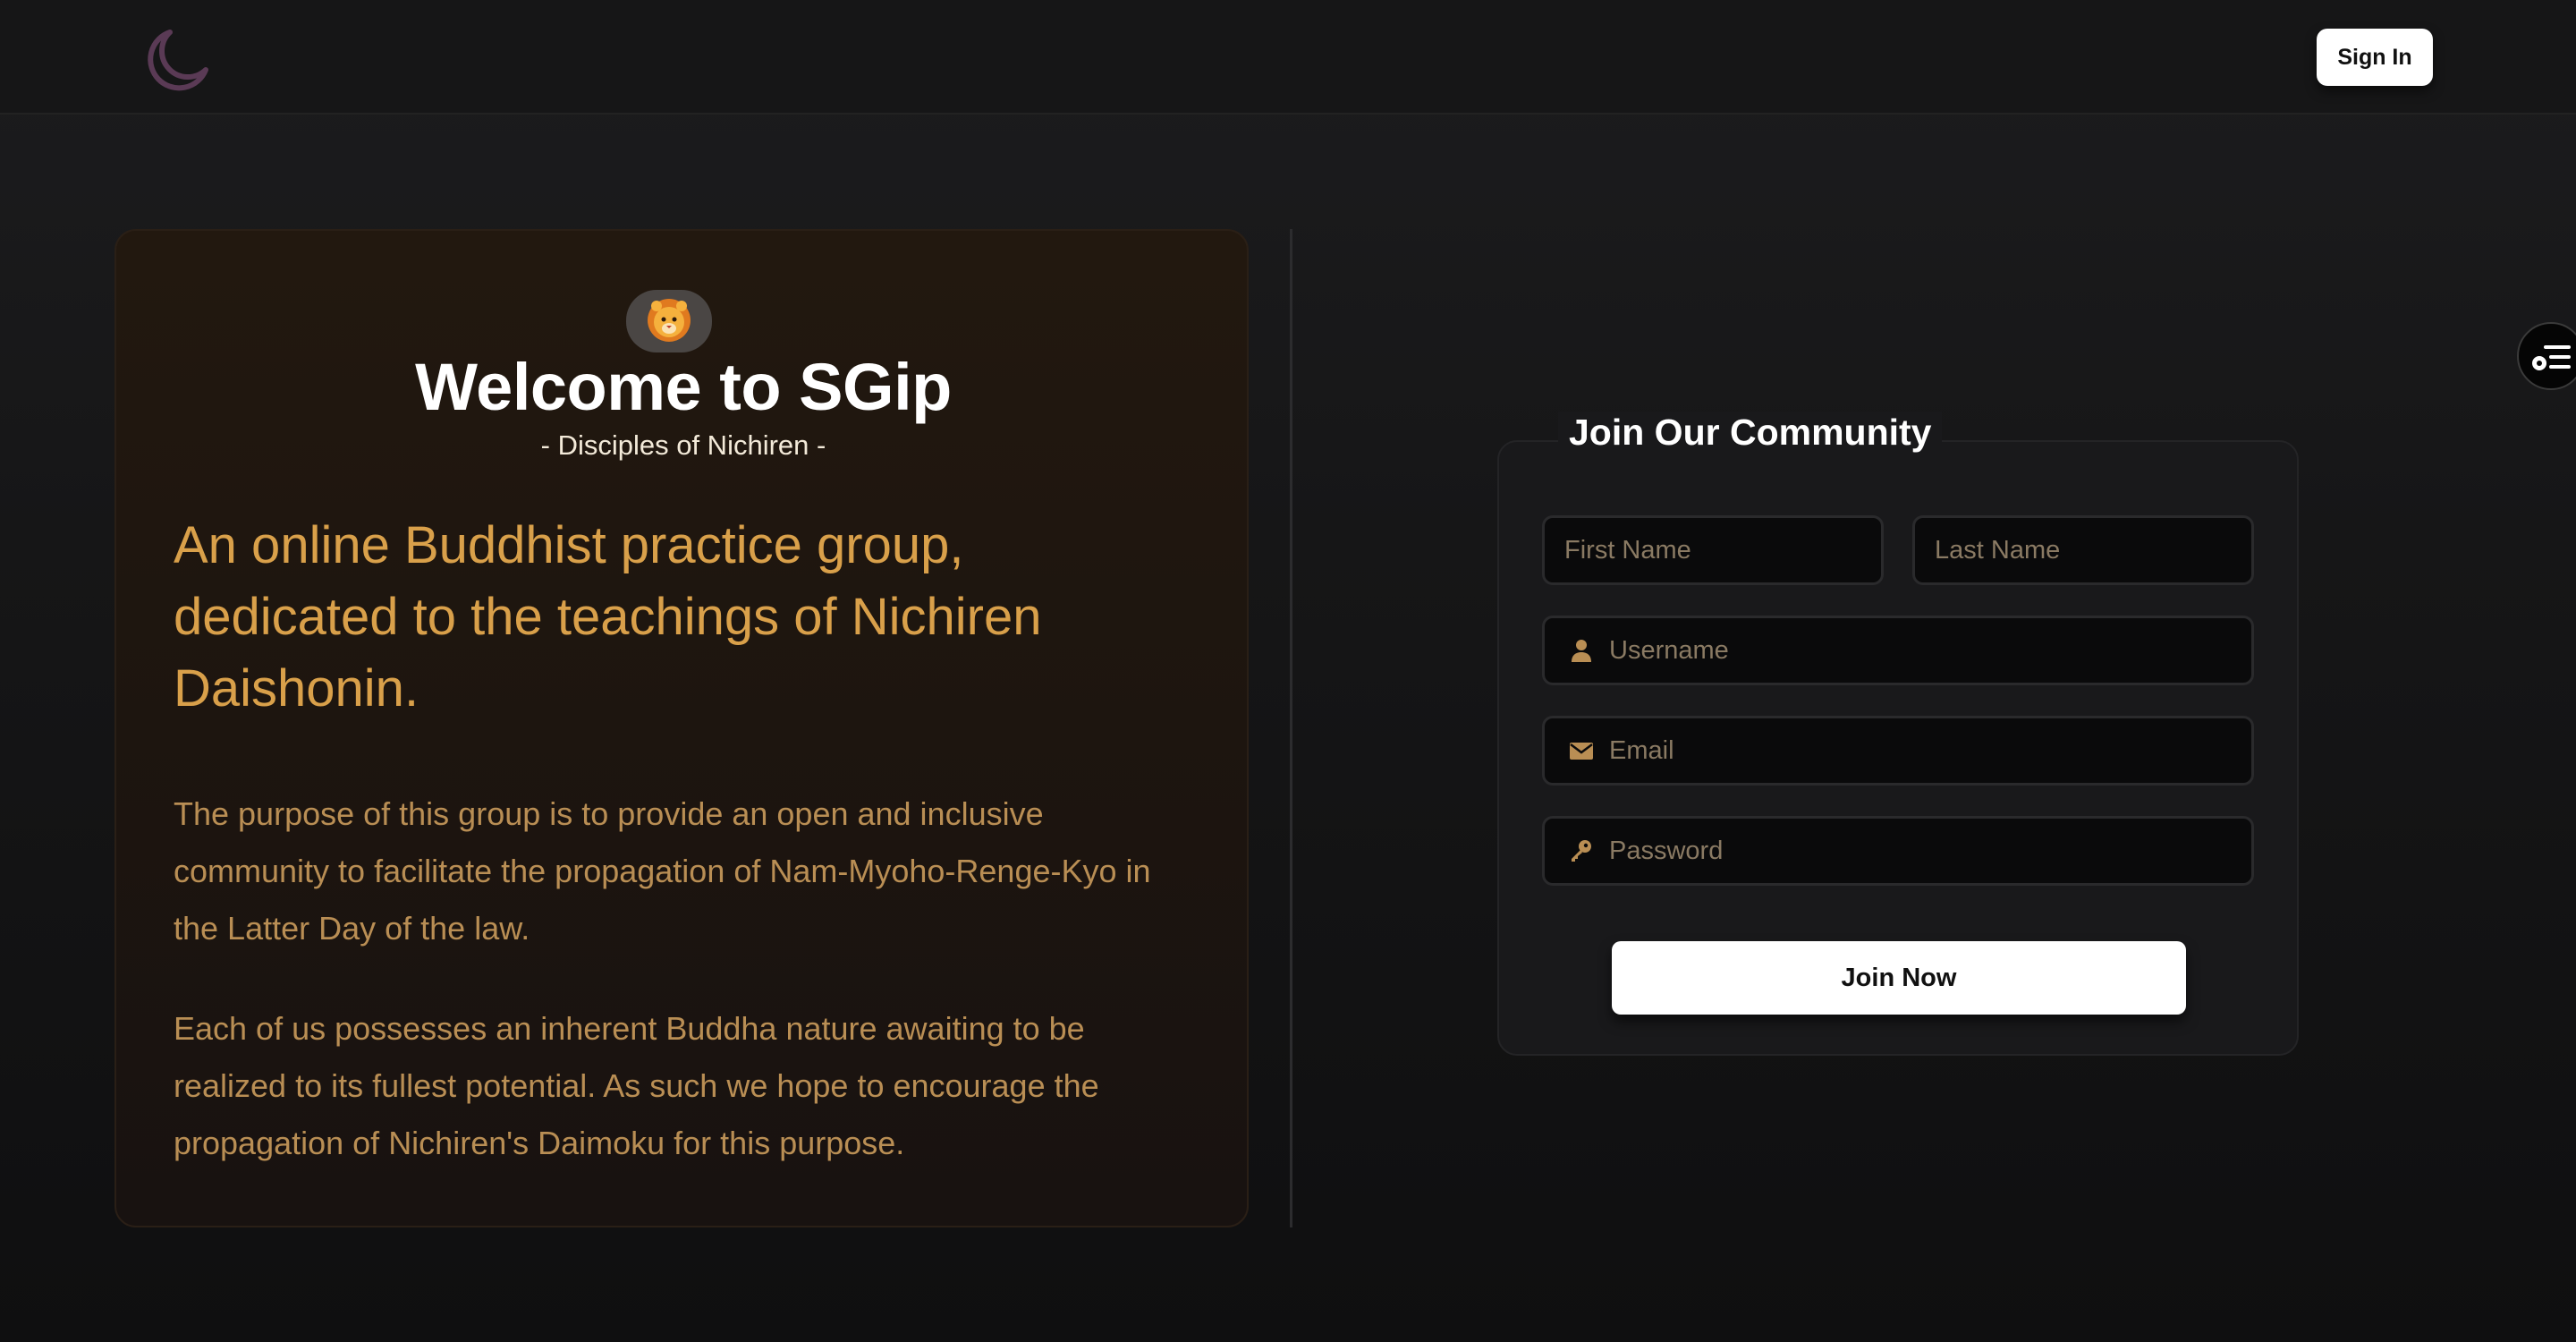 This screenshot has height=1342, width=2576. I want to click on settings-toggle-button, so click(2546, 356).